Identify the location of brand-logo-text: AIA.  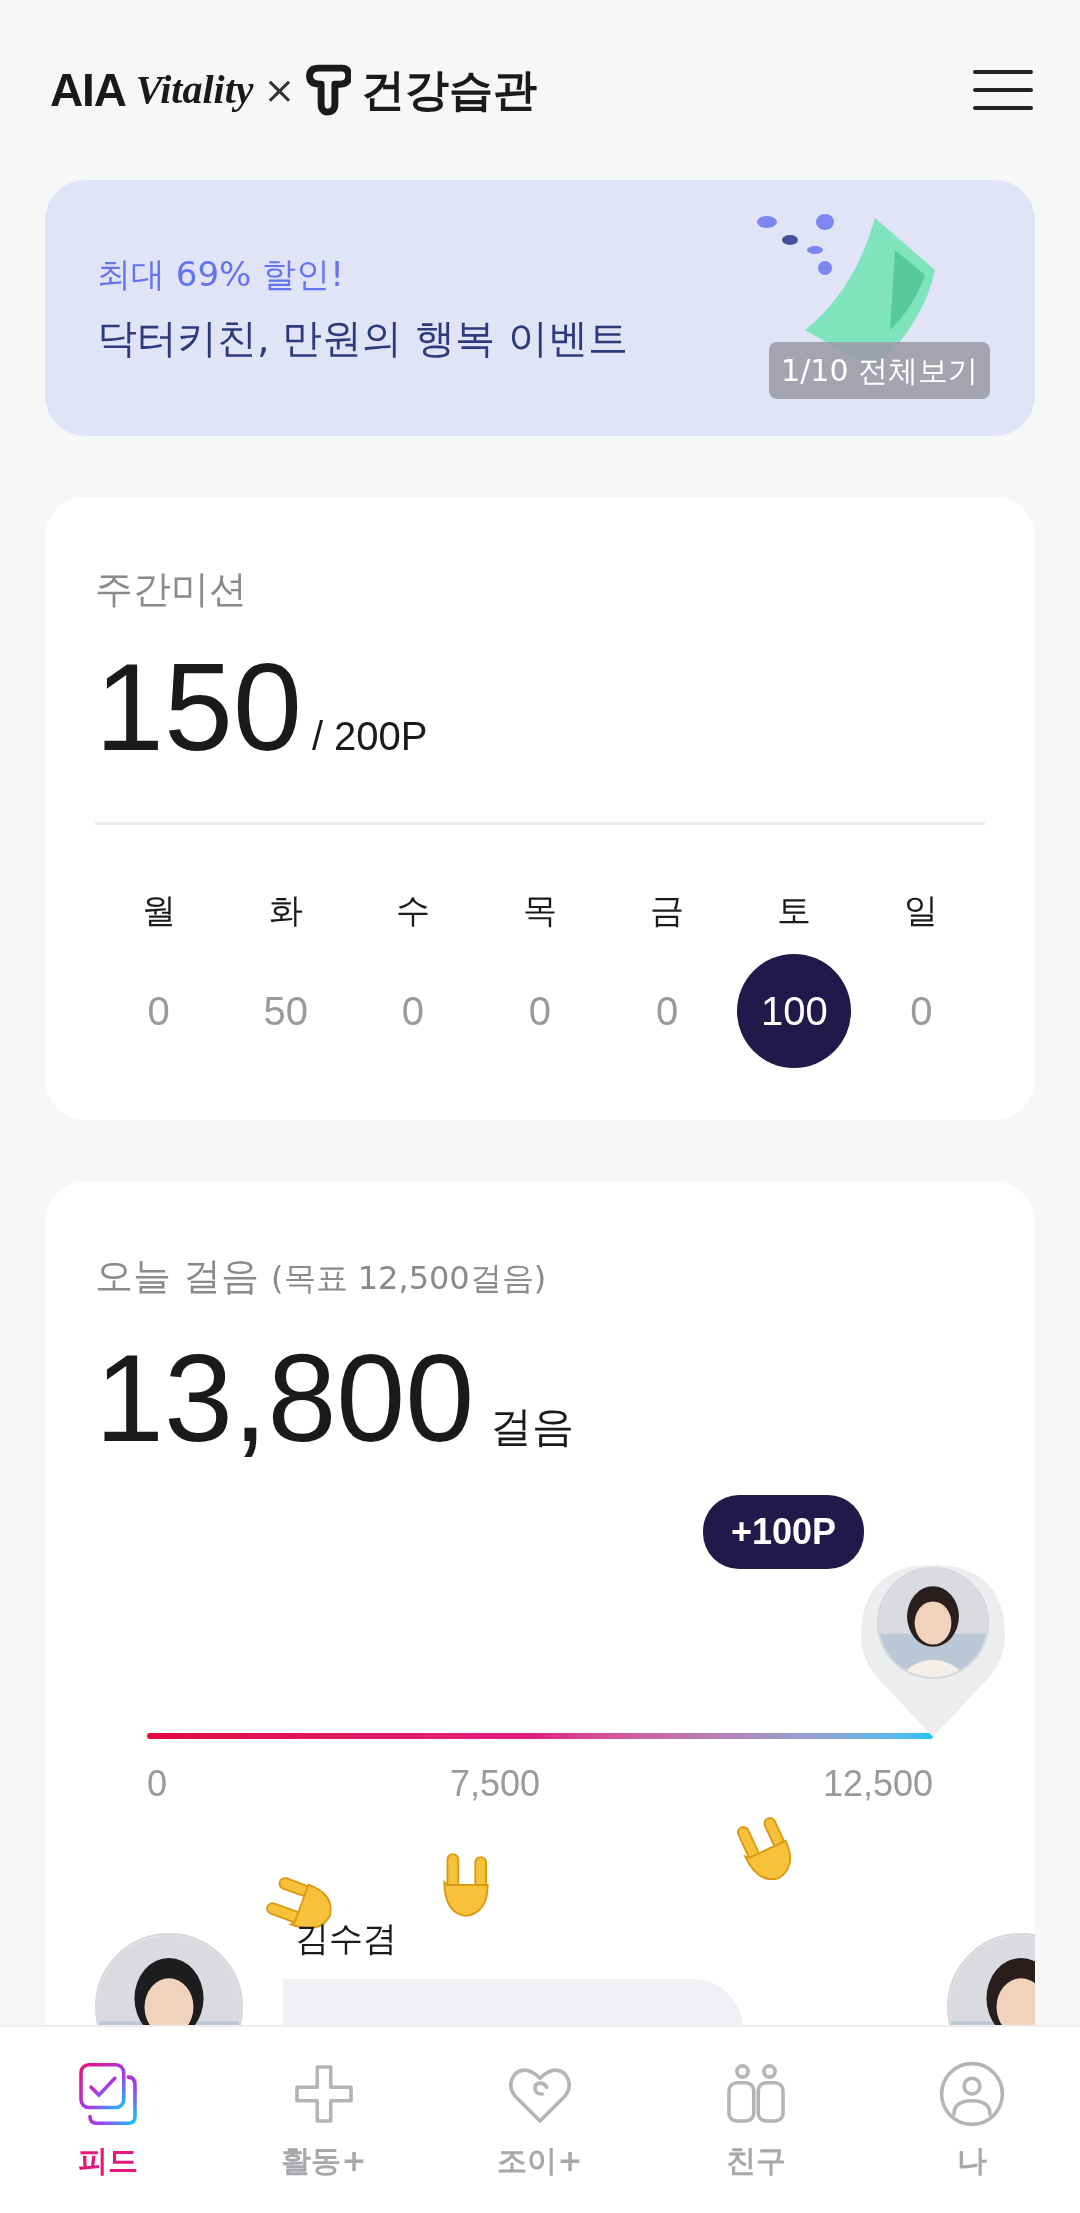
(88, 90).